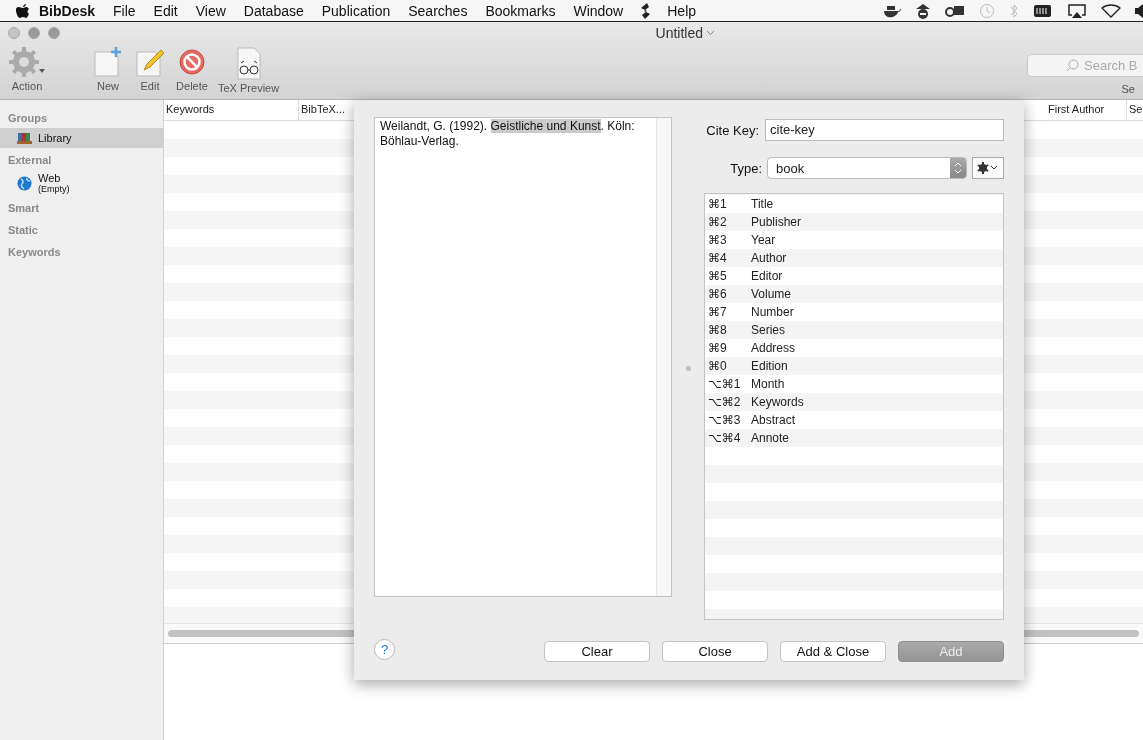 This screenshot has width=1143, height=740. I want to click on globe-icon, so click(24, 183).